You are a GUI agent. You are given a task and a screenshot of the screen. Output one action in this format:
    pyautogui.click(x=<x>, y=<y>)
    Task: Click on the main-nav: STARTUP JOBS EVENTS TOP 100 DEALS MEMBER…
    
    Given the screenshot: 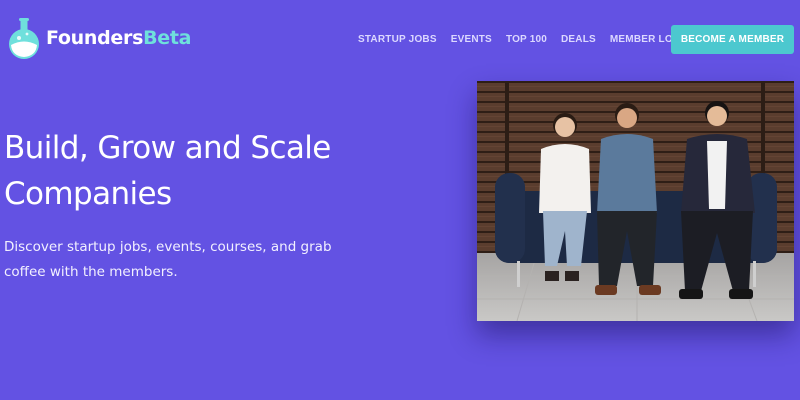 What is the action you would take?
    pyautogui.click(x=524, y=39)
    